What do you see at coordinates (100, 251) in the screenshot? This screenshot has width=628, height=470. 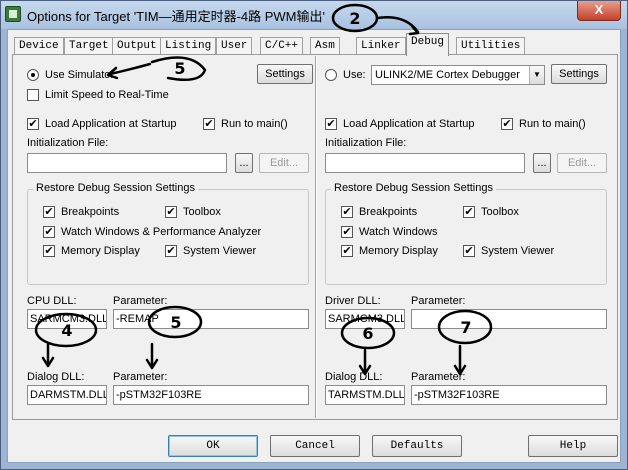 I see `left-memory-display-label: Memory Display` at bounding box center [100, 251].